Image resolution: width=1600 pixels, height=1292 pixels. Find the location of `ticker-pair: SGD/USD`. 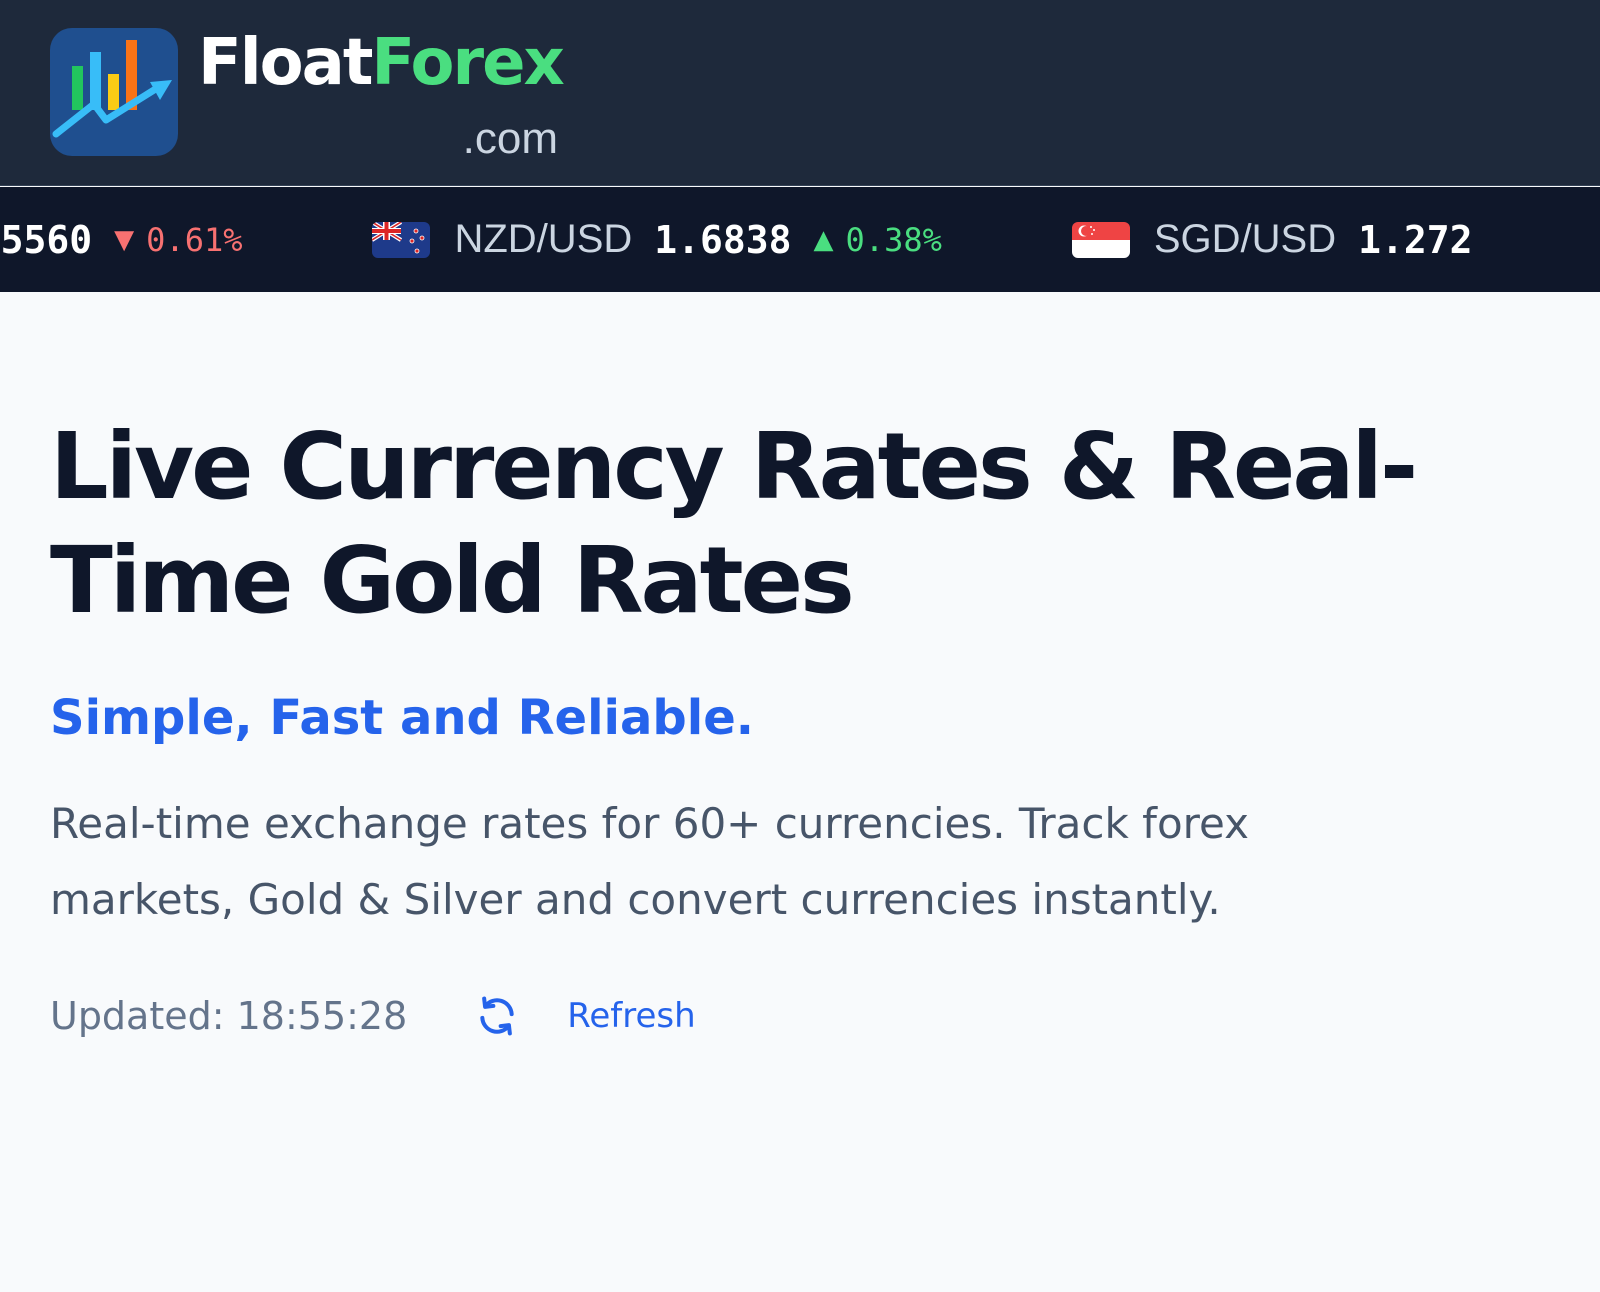

ticker-pair: SGD/USD is located at coordinates (1245, 239).